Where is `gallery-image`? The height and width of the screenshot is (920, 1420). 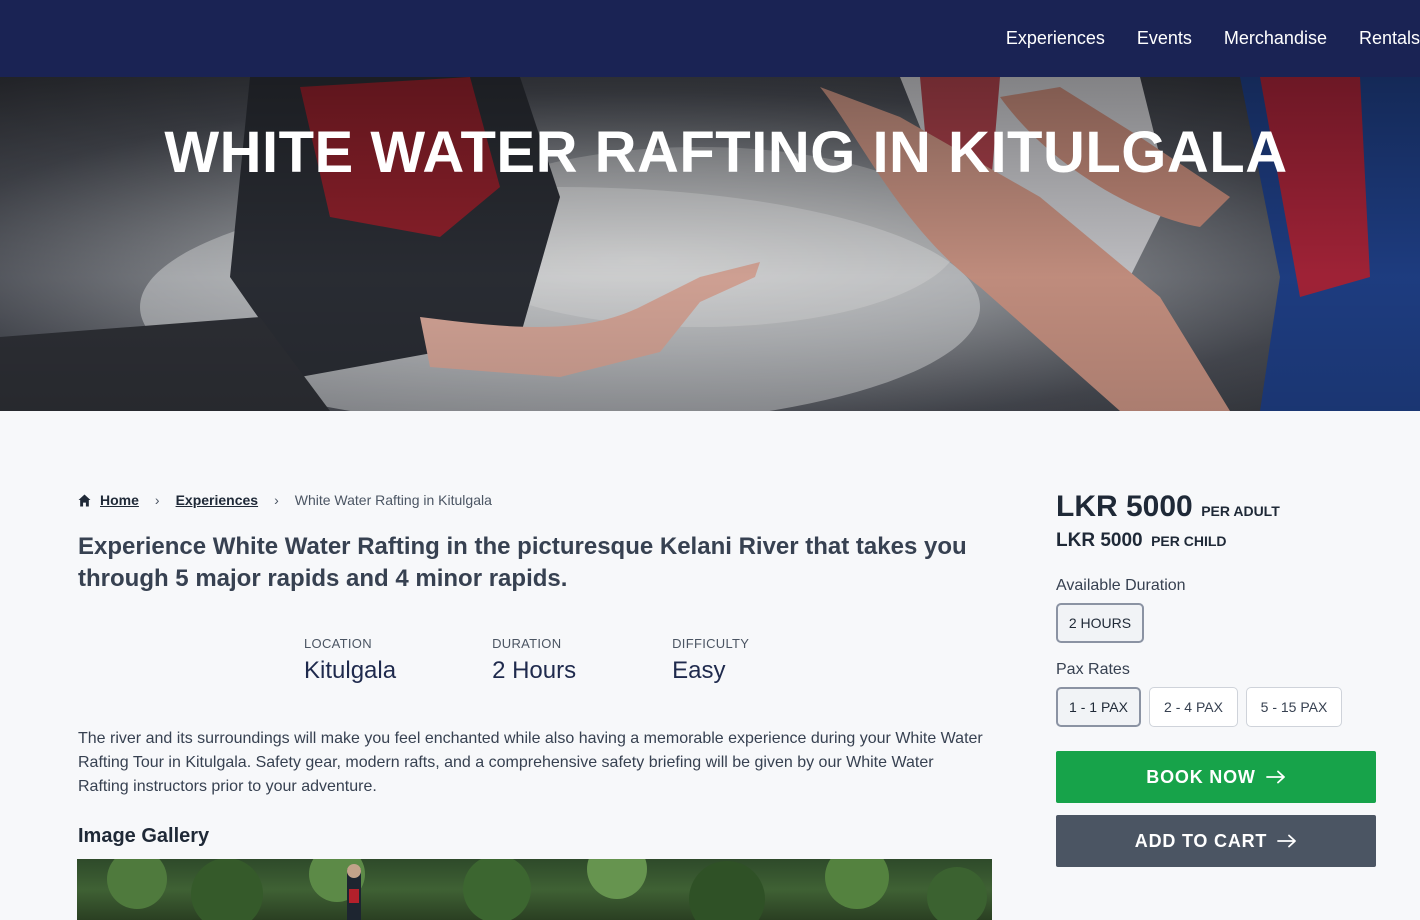
gallery-image is located at coordinates (534, 889).